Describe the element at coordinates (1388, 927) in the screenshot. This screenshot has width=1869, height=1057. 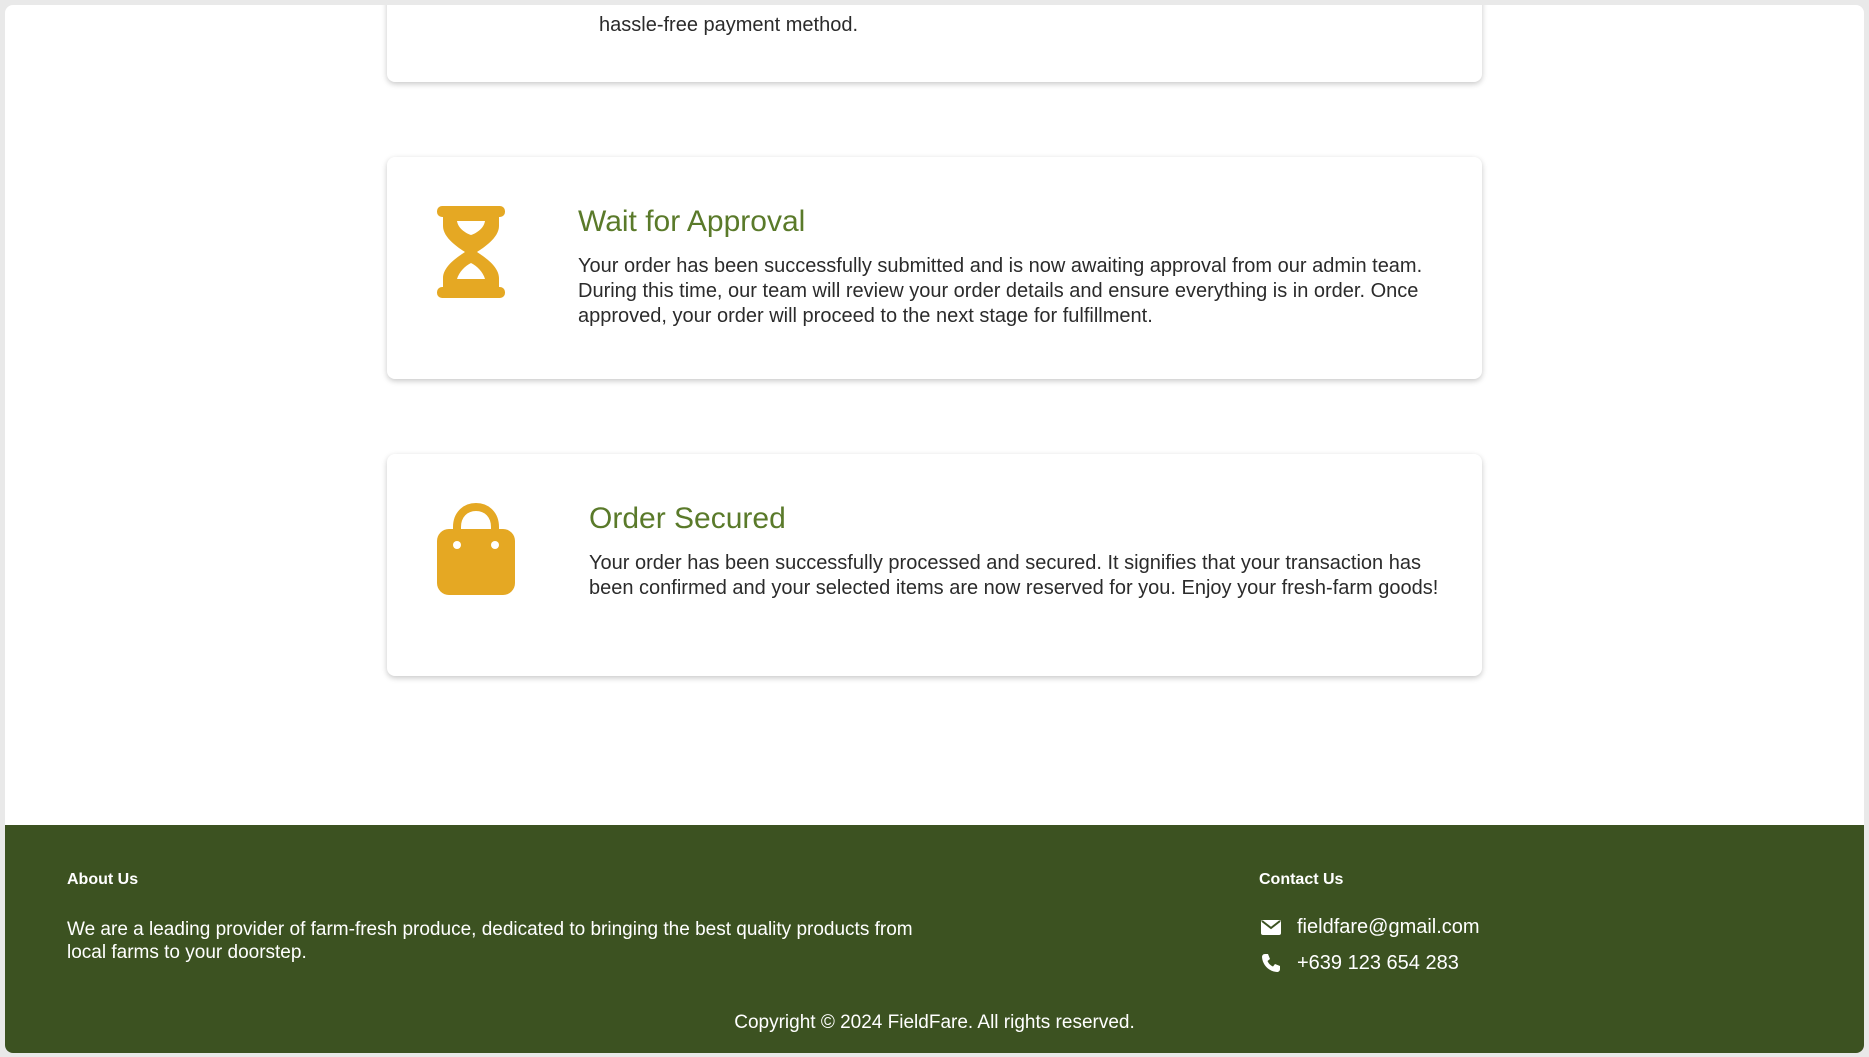
I see `email-text: fieldfare@gmail.com` at that location.